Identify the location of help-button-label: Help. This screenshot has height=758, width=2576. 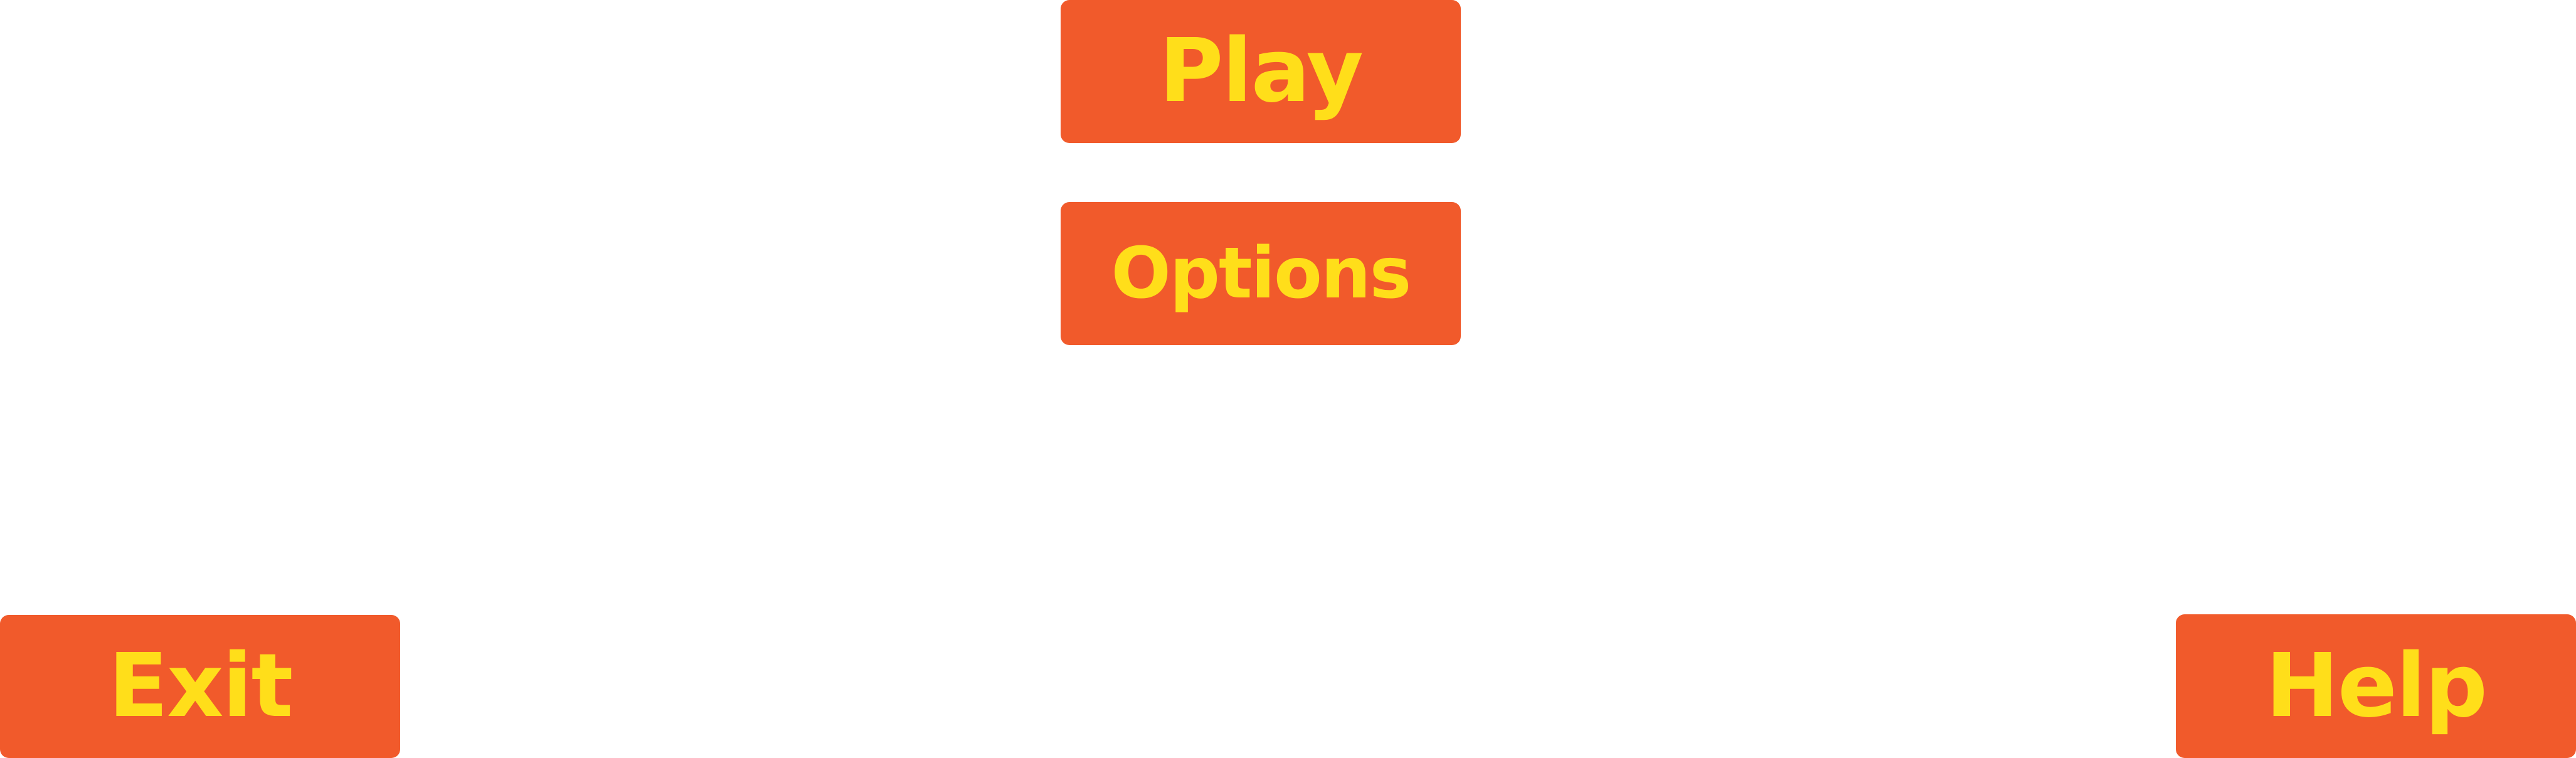
(2376, 686).